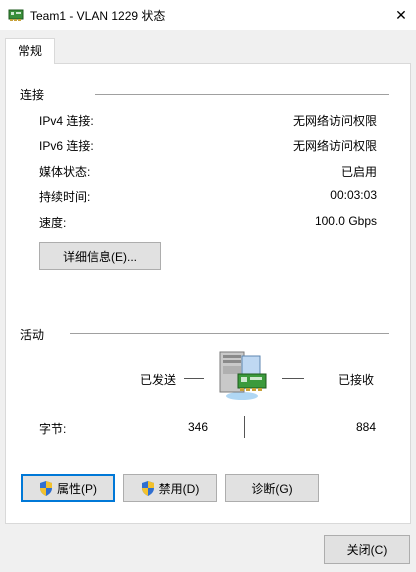 The width and height of the screenshot is (416, 572). I want to click on bytes-label: 字节:, so click(53, 429).